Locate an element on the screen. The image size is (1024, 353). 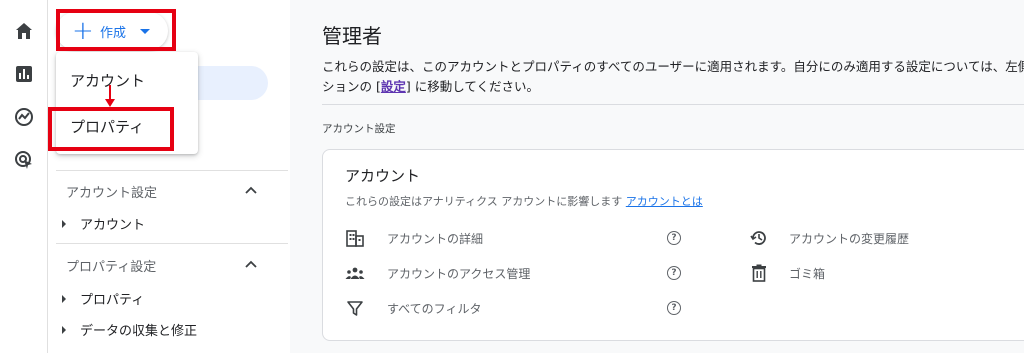
account-details-link: アカウントの詳細 is located at coordinates (435, 238).